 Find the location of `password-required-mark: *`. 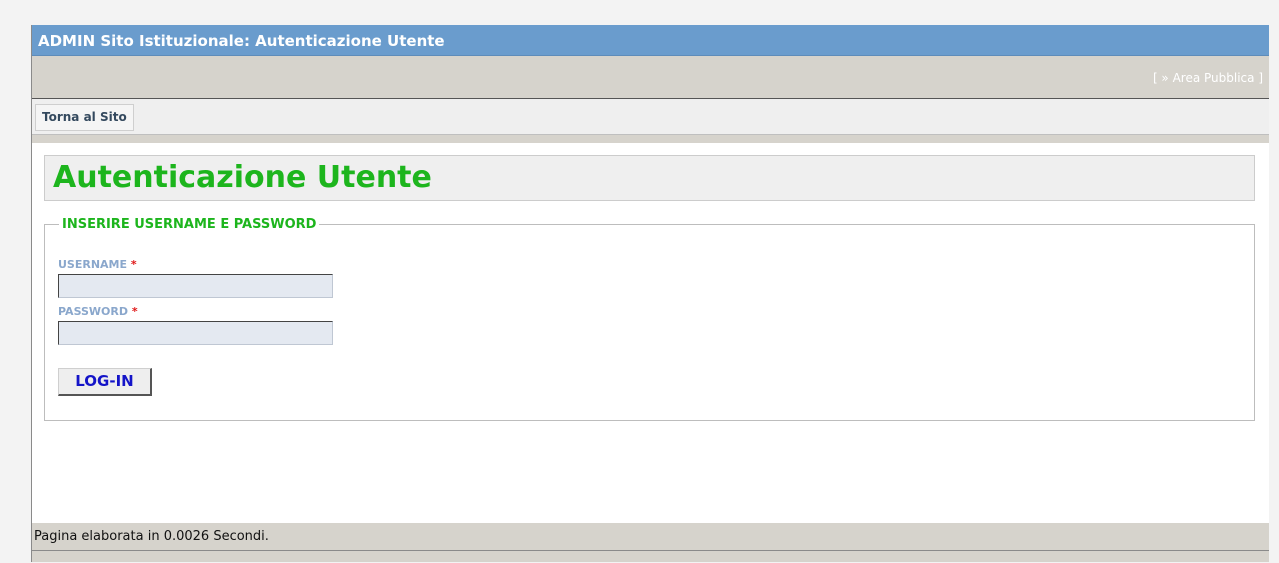

password-required-mark: * is located at coordinates (134, 311).